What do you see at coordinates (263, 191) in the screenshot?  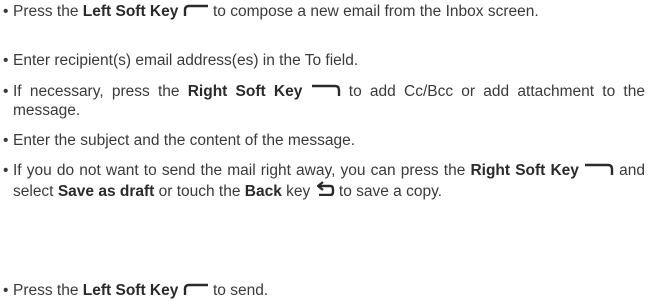 I see `back-key-label: Back` at bounding box center [263, 191].